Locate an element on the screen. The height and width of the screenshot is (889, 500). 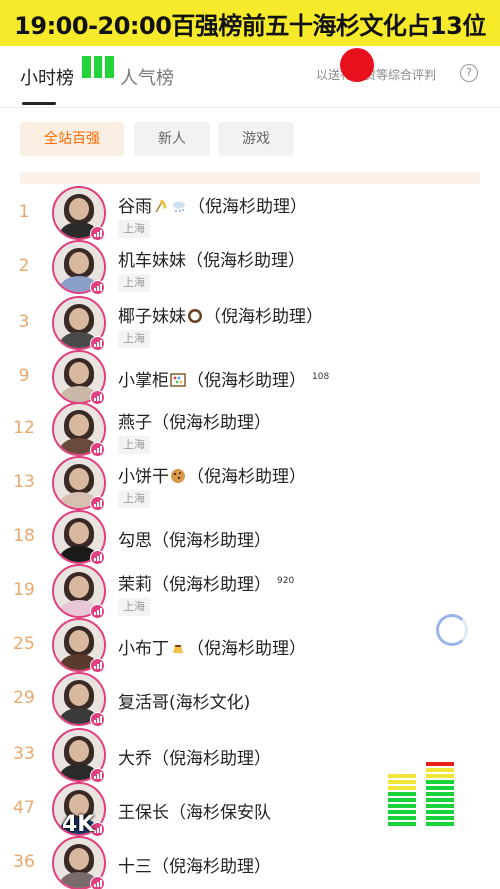
streamer-nickname: 小布丁 is located at coordinates (143, 649).